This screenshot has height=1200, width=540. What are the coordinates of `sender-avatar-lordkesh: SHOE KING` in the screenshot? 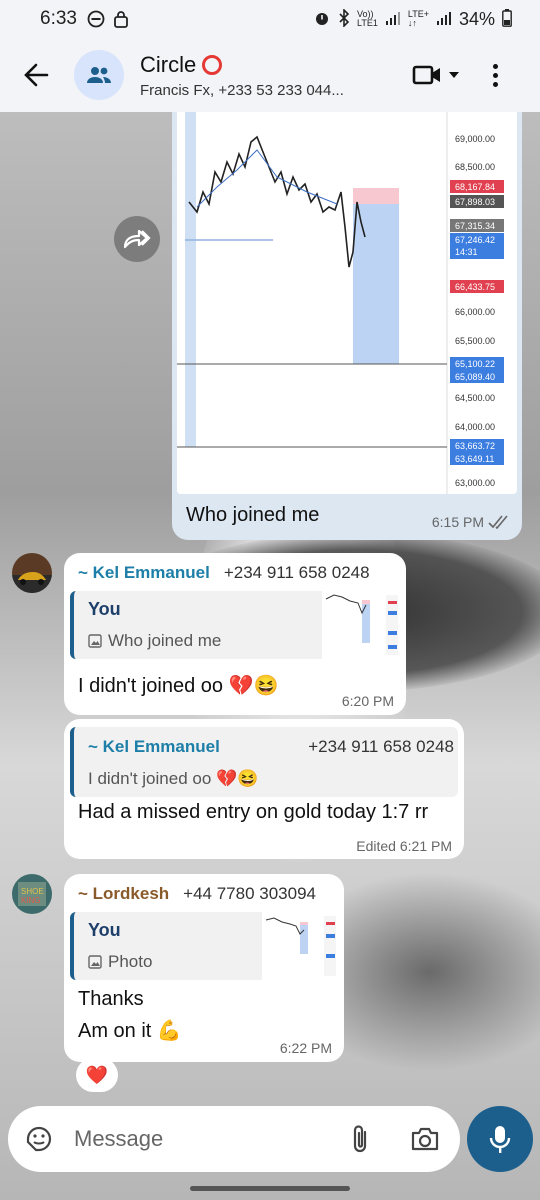 It's located at (32, 894).